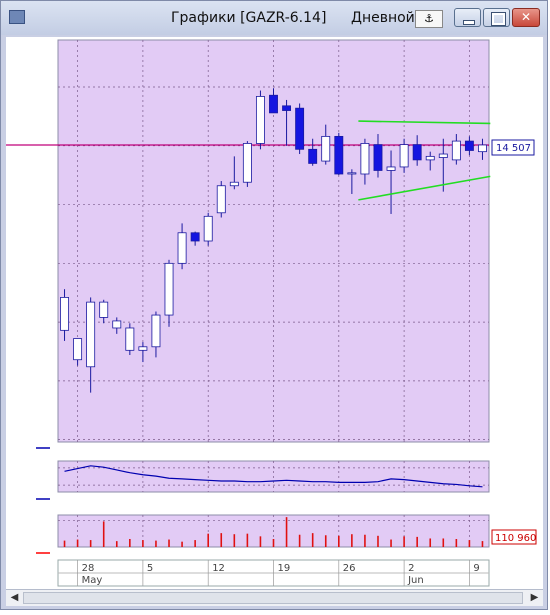 This screenshot has width=550, height=615. What do you see at coordinates (512, 382) in the screenshot?
I see `price-tick-right: 12 500` at bounding box center [512, 382].